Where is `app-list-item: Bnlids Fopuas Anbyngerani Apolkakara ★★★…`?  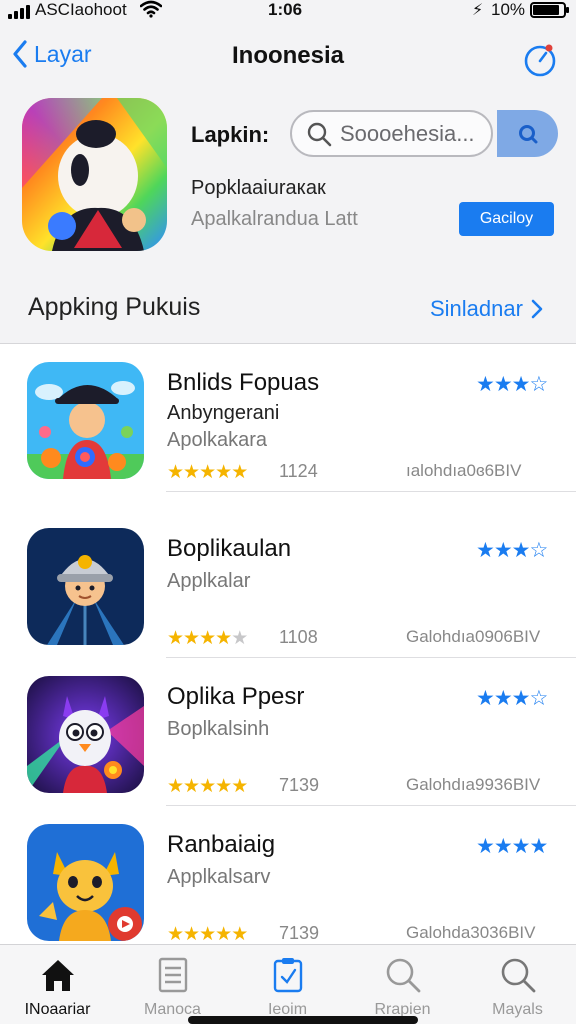 app-list-item: Bnlids Fopuas Anbyngerani Apolkakara ★★★… is located at coordinates (288, 418).